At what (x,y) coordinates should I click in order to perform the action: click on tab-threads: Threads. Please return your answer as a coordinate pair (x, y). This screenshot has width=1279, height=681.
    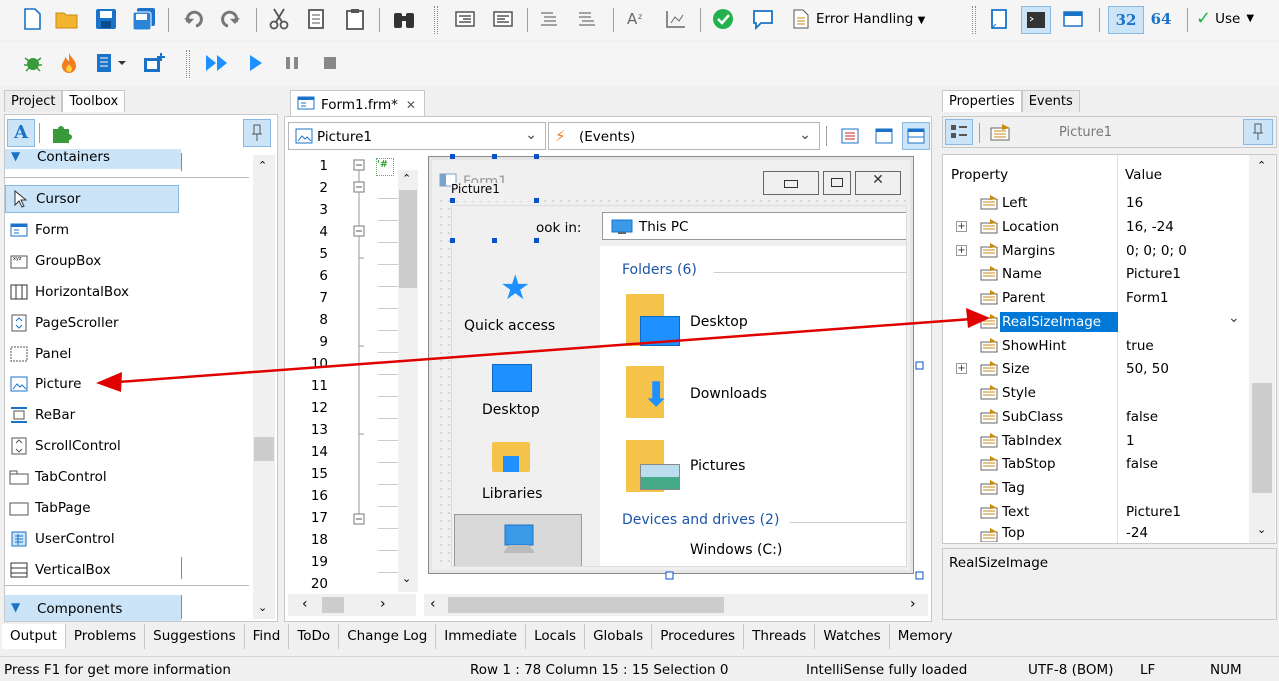
    Looking at the image, I should click on (780, 636).